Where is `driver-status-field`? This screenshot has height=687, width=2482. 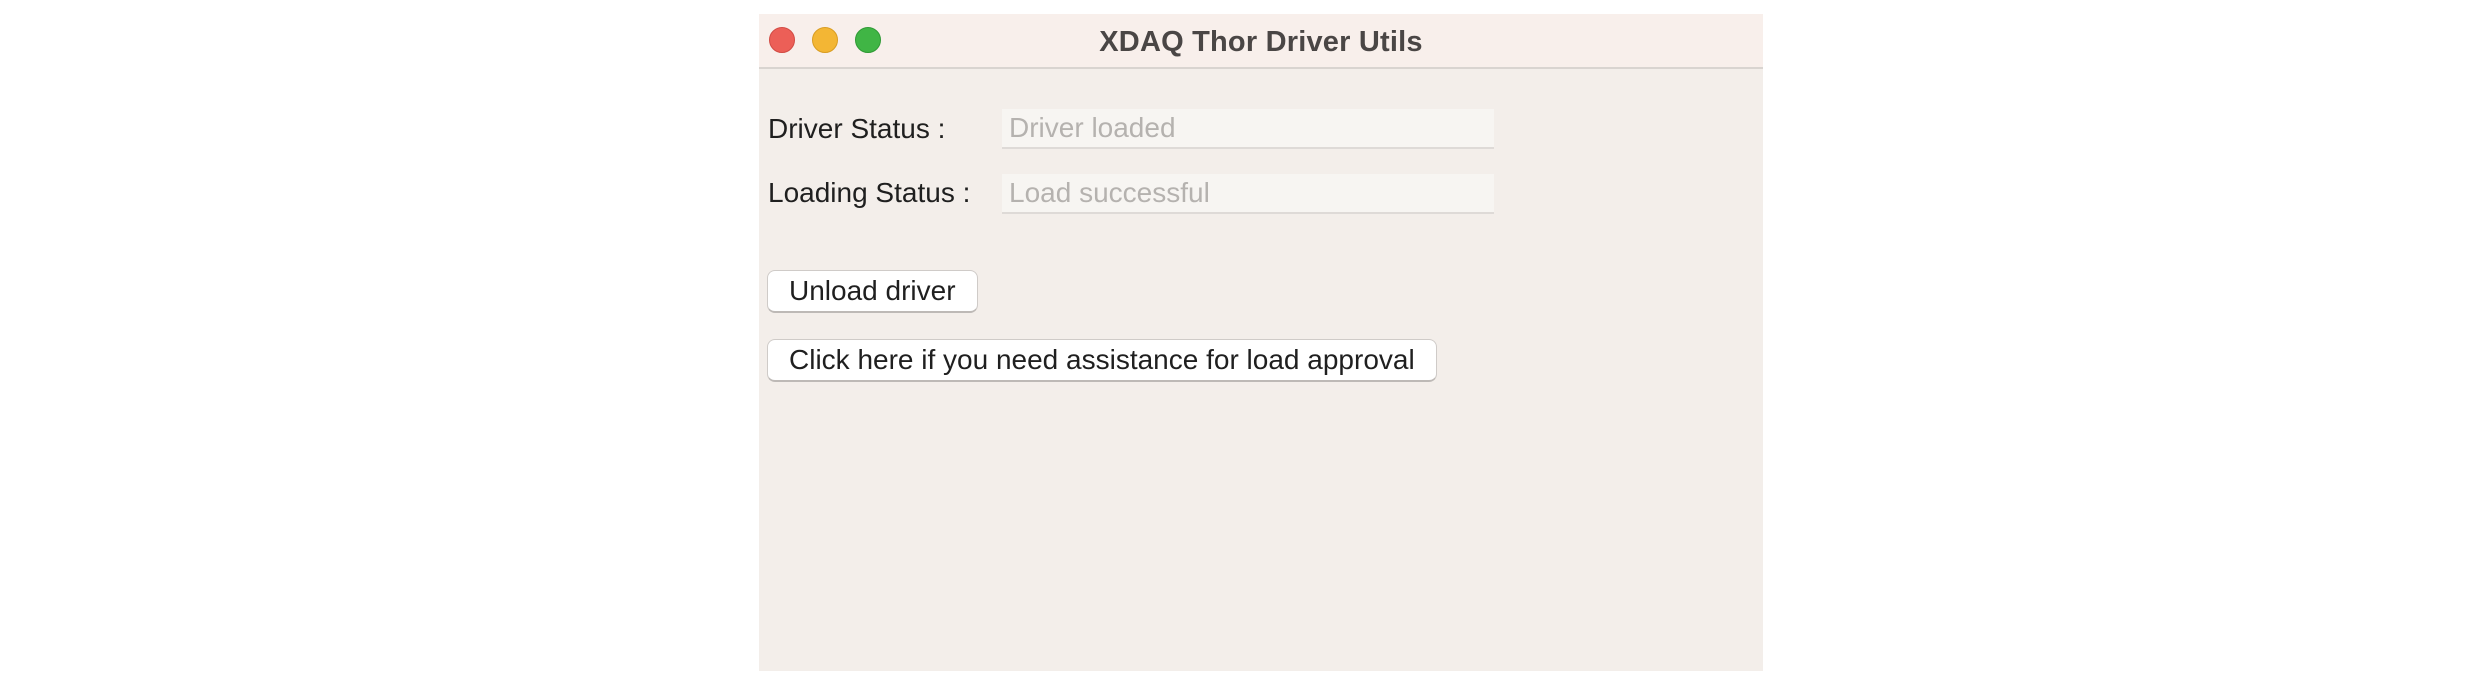 driver-status-field is located at coordinates (1248, 129).